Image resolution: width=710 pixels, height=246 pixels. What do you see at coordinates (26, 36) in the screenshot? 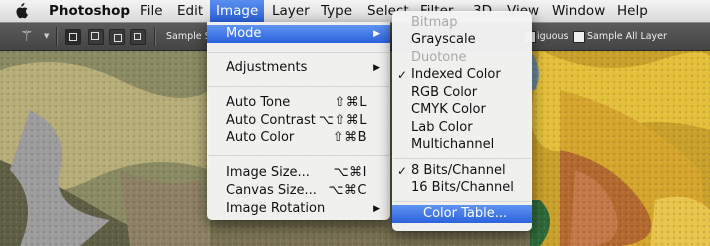
I see `magic-wand-icon: ⚚` at bounding box center [26, 36].